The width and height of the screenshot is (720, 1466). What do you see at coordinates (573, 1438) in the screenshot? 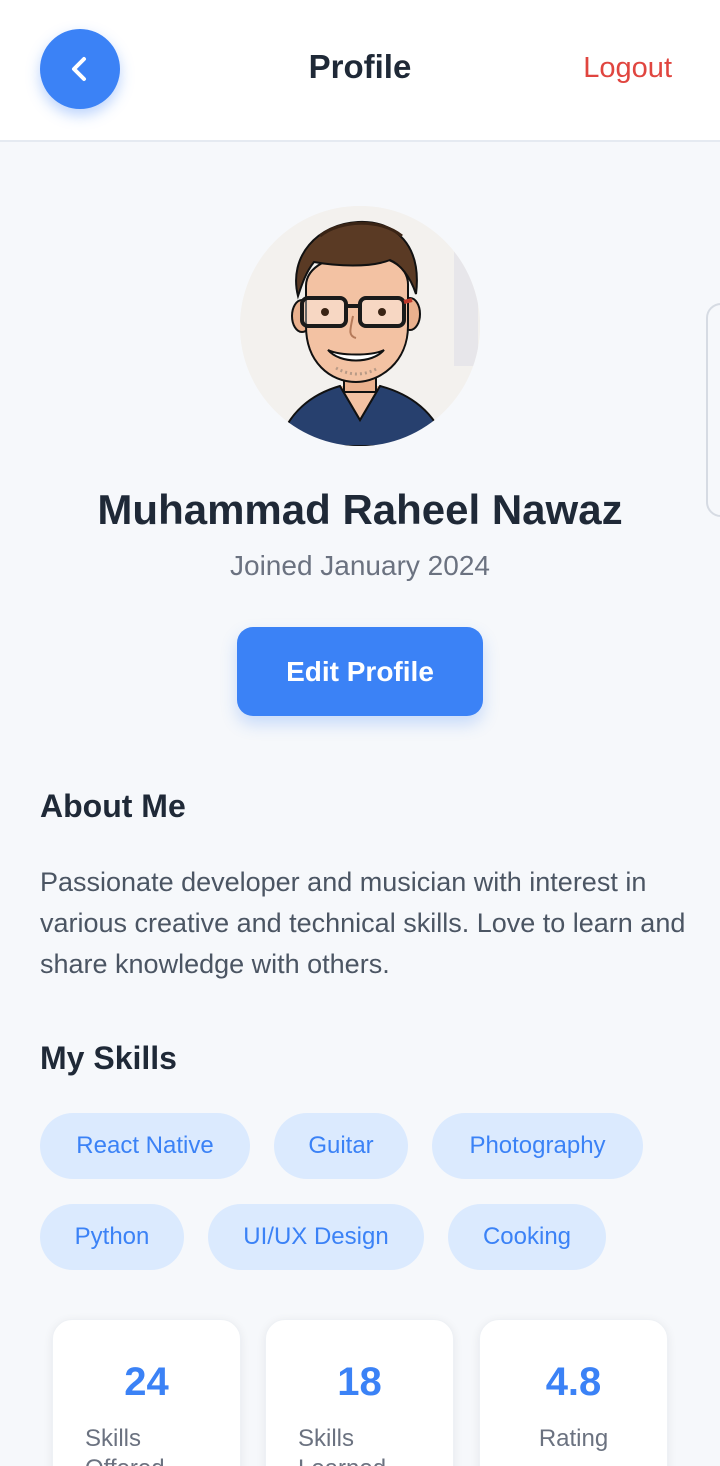
I see `stat-label: Rating` at bounding box center [573, 1438].